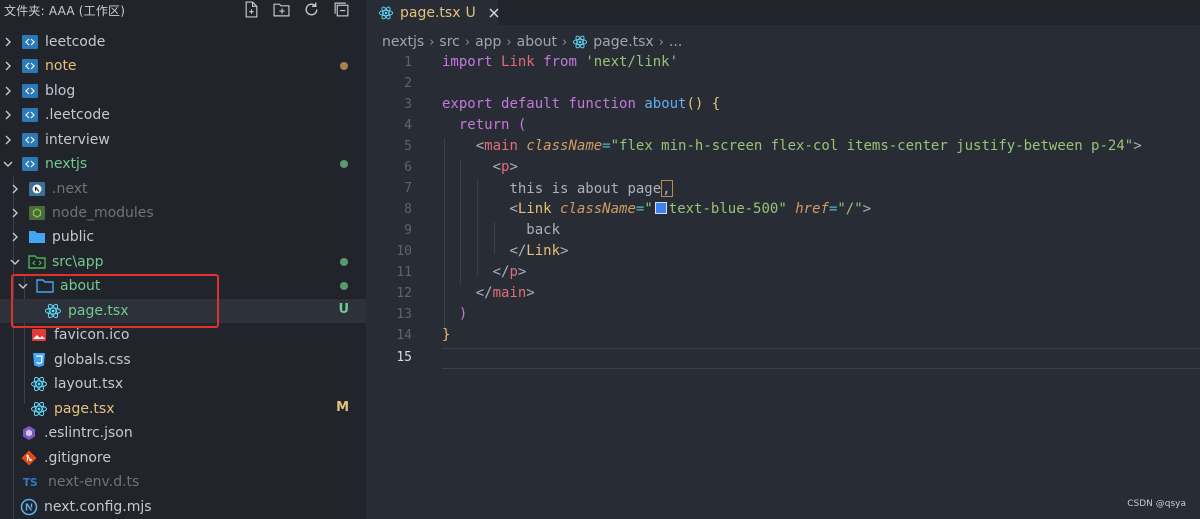 The image size is (1200, 519). Describe the element at coordinates (812, 209) in the screenshot. I see `code-token: href` at that location.